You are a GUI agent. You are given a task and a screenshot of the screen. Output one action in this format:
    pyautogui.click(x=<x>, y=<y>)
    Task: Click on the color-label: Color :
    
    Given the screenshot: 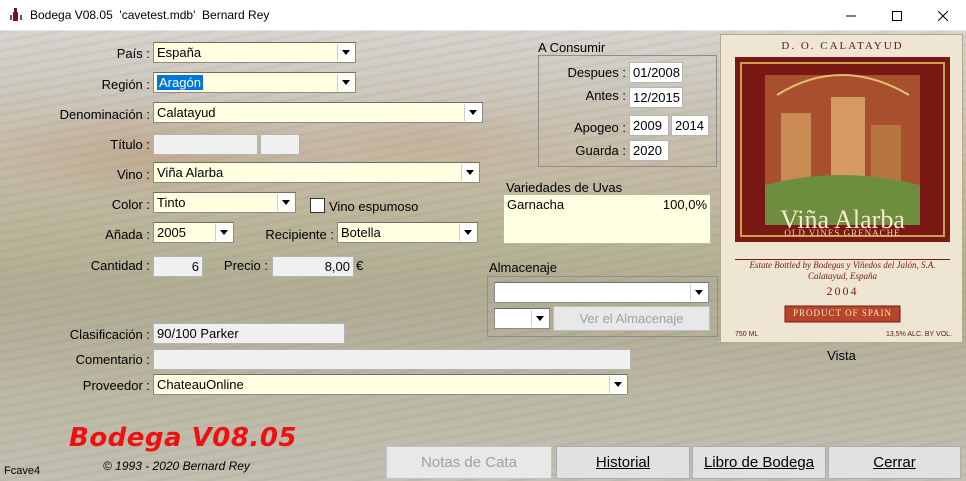 What is the action you would take?
    pyautogui.click(x=130, y=204)
    